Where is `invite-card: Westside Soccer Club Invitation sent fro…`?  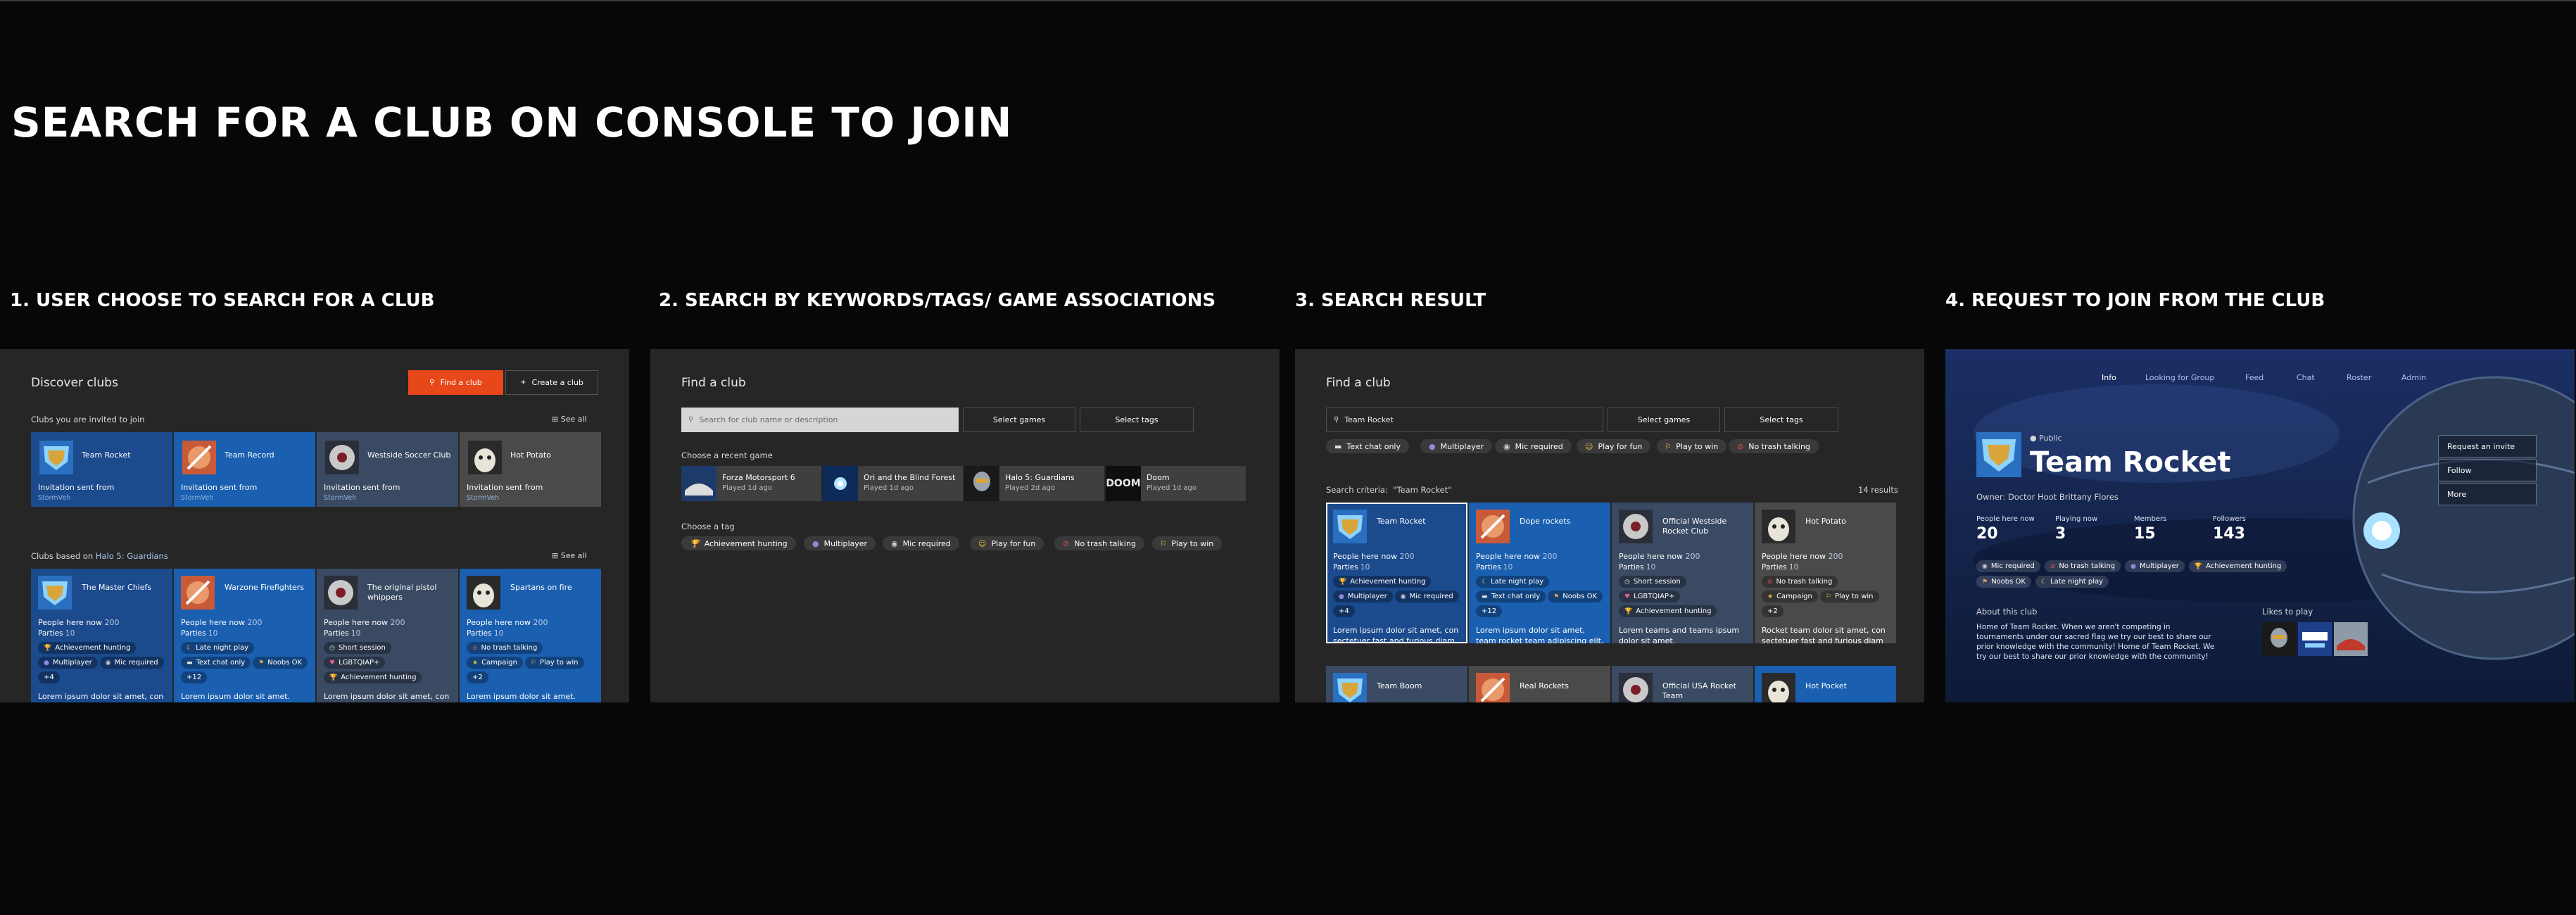
invite-card: Westside Soccer Club Invitation sent fro… is located at coordinates (387, 469).